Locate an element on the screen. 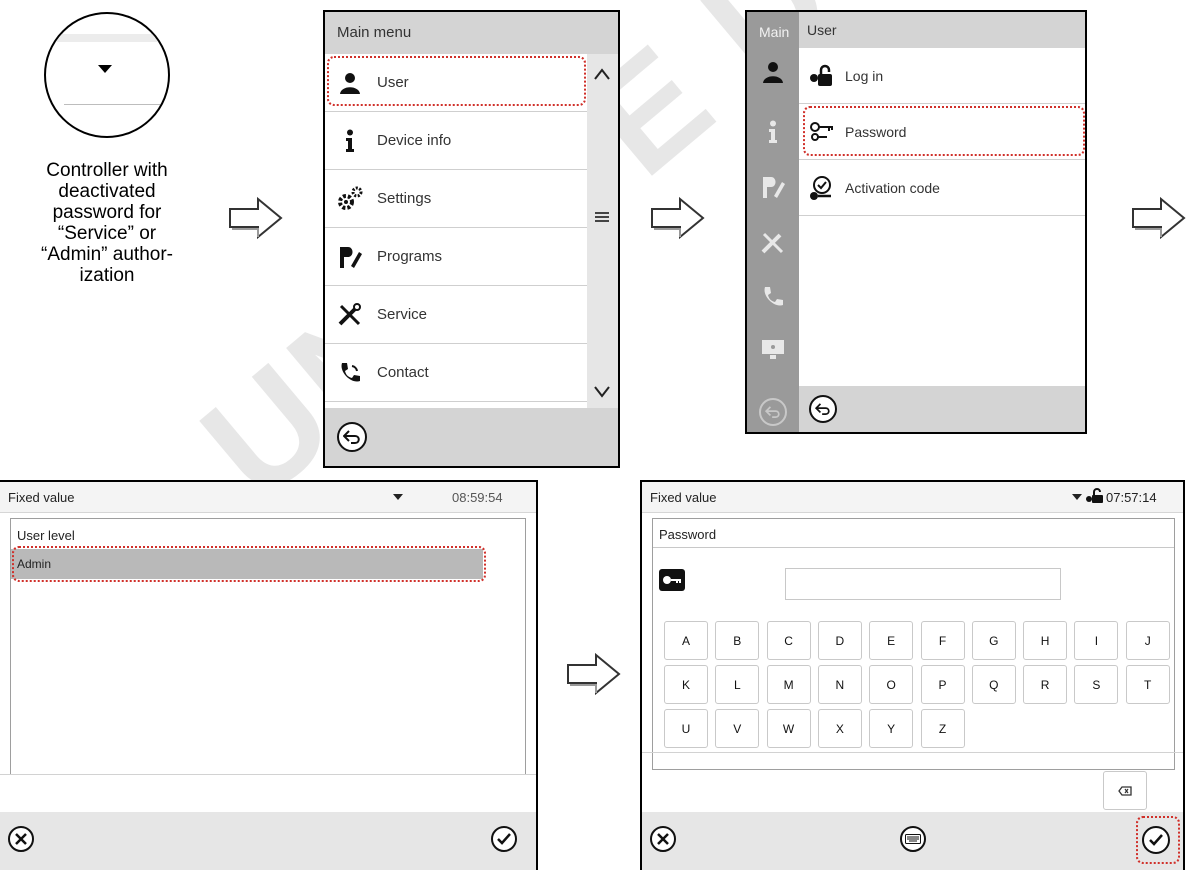  menu-item-label: Service is located at coordinates (402, 314).